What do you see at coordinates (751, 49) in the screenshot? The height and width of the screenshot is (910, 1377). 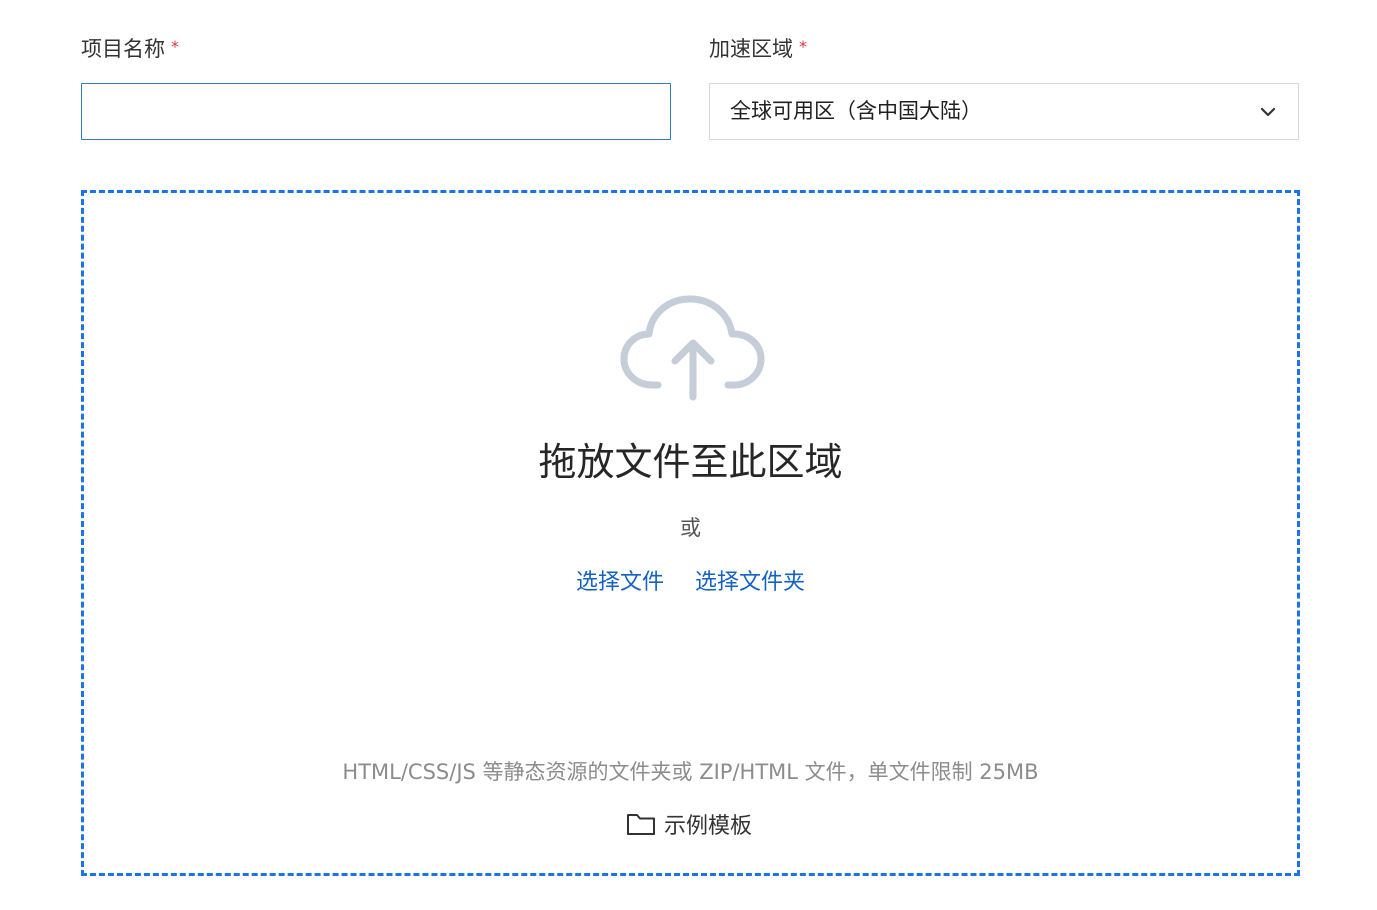 I see `region-label-text: 加速区域` at bounding box center [751, 49].